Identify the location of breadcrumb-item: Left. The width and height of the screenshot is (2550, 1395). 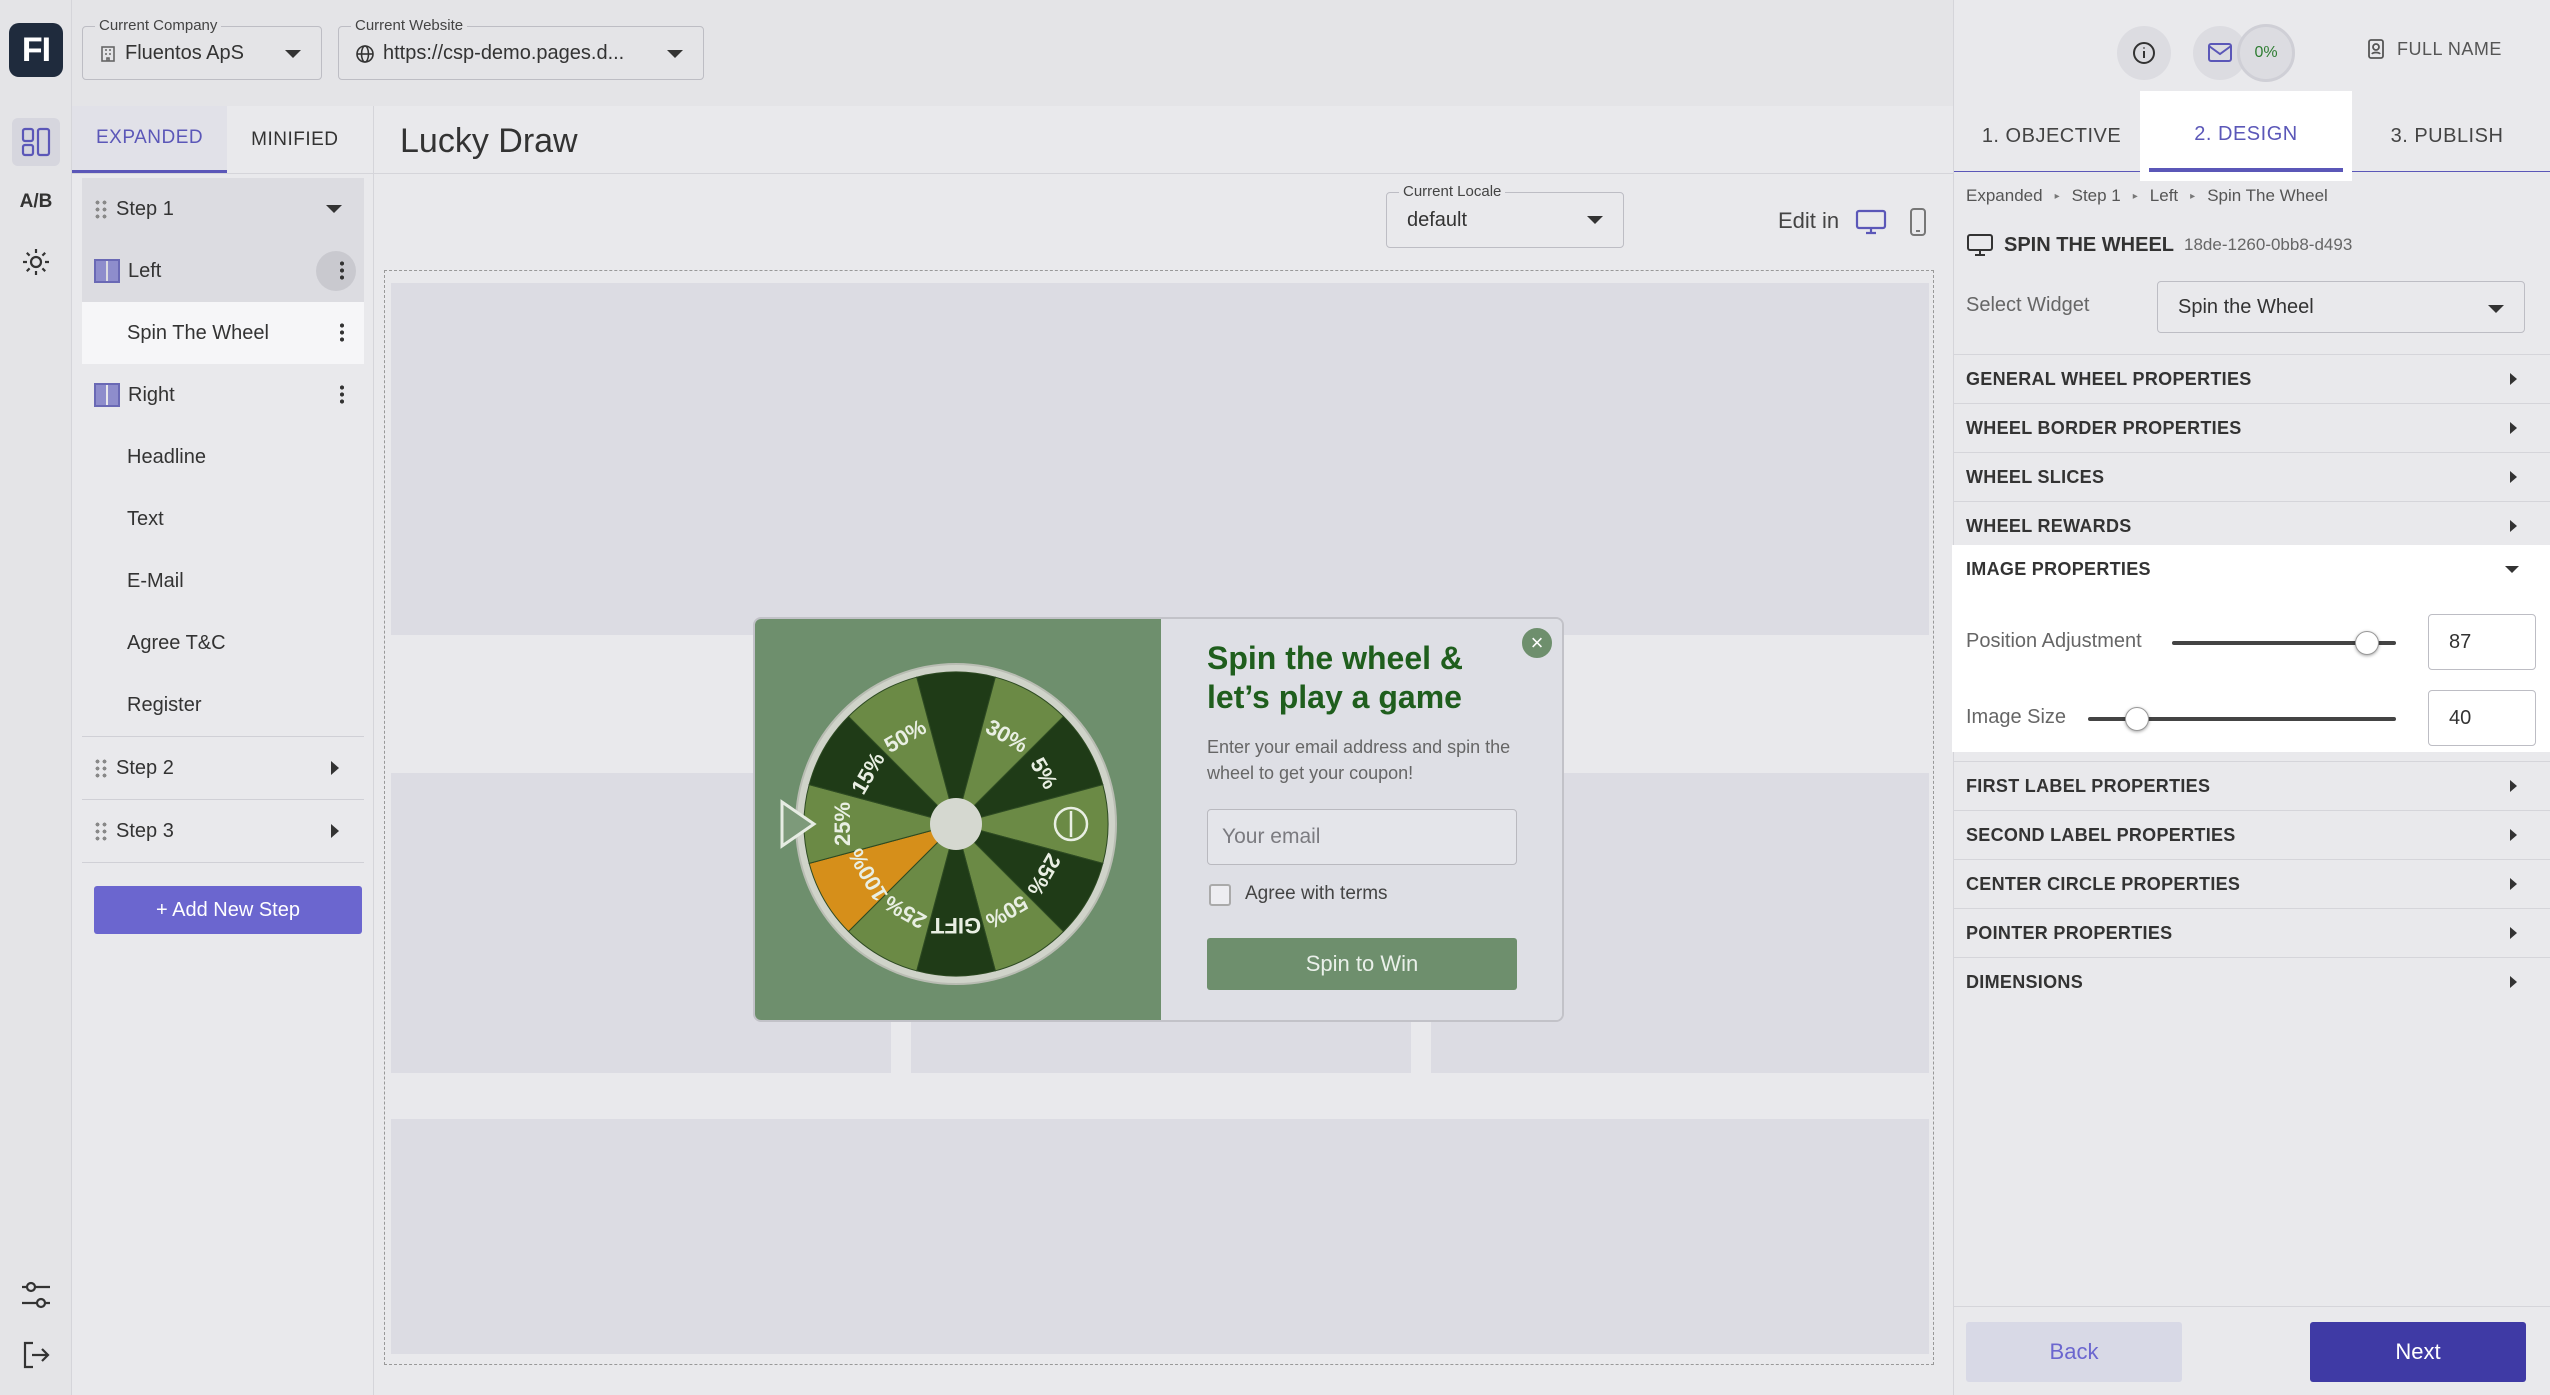
(2164, 196).